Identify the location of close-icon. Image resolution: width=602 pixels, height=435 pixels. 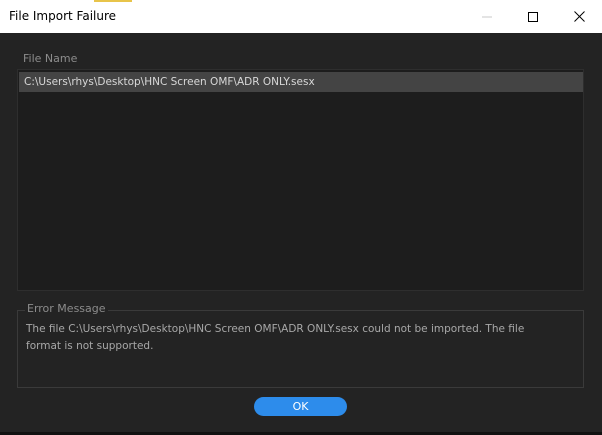
(579, 16).